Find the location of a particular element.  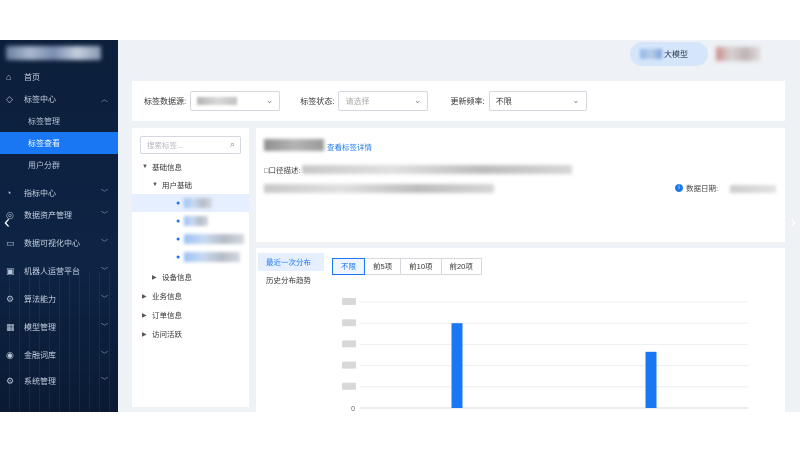

tree-node-order: ▶ 订单信息 is located at coordinates (190, 315).